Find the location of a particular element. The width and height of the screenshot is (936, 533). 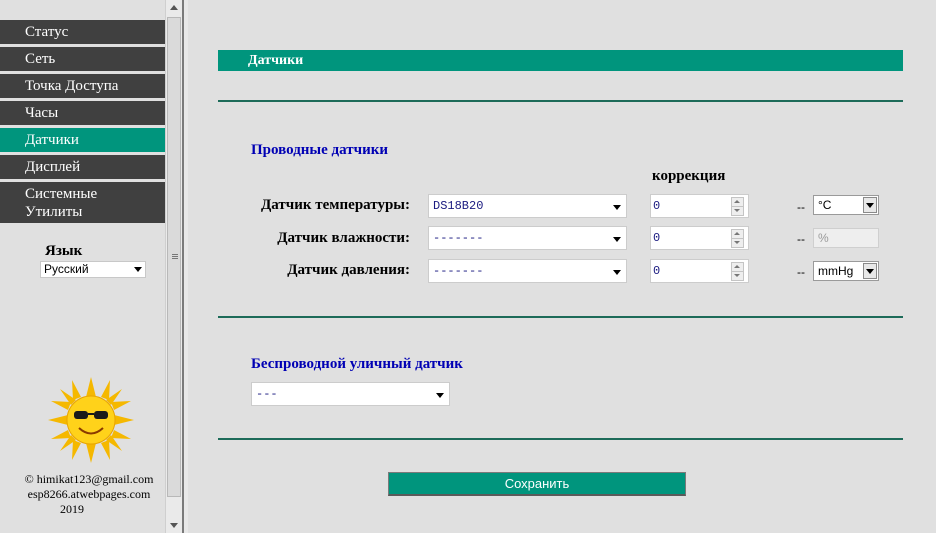

humidity-sensor-value: ------- is located at coordinates (458, 238).